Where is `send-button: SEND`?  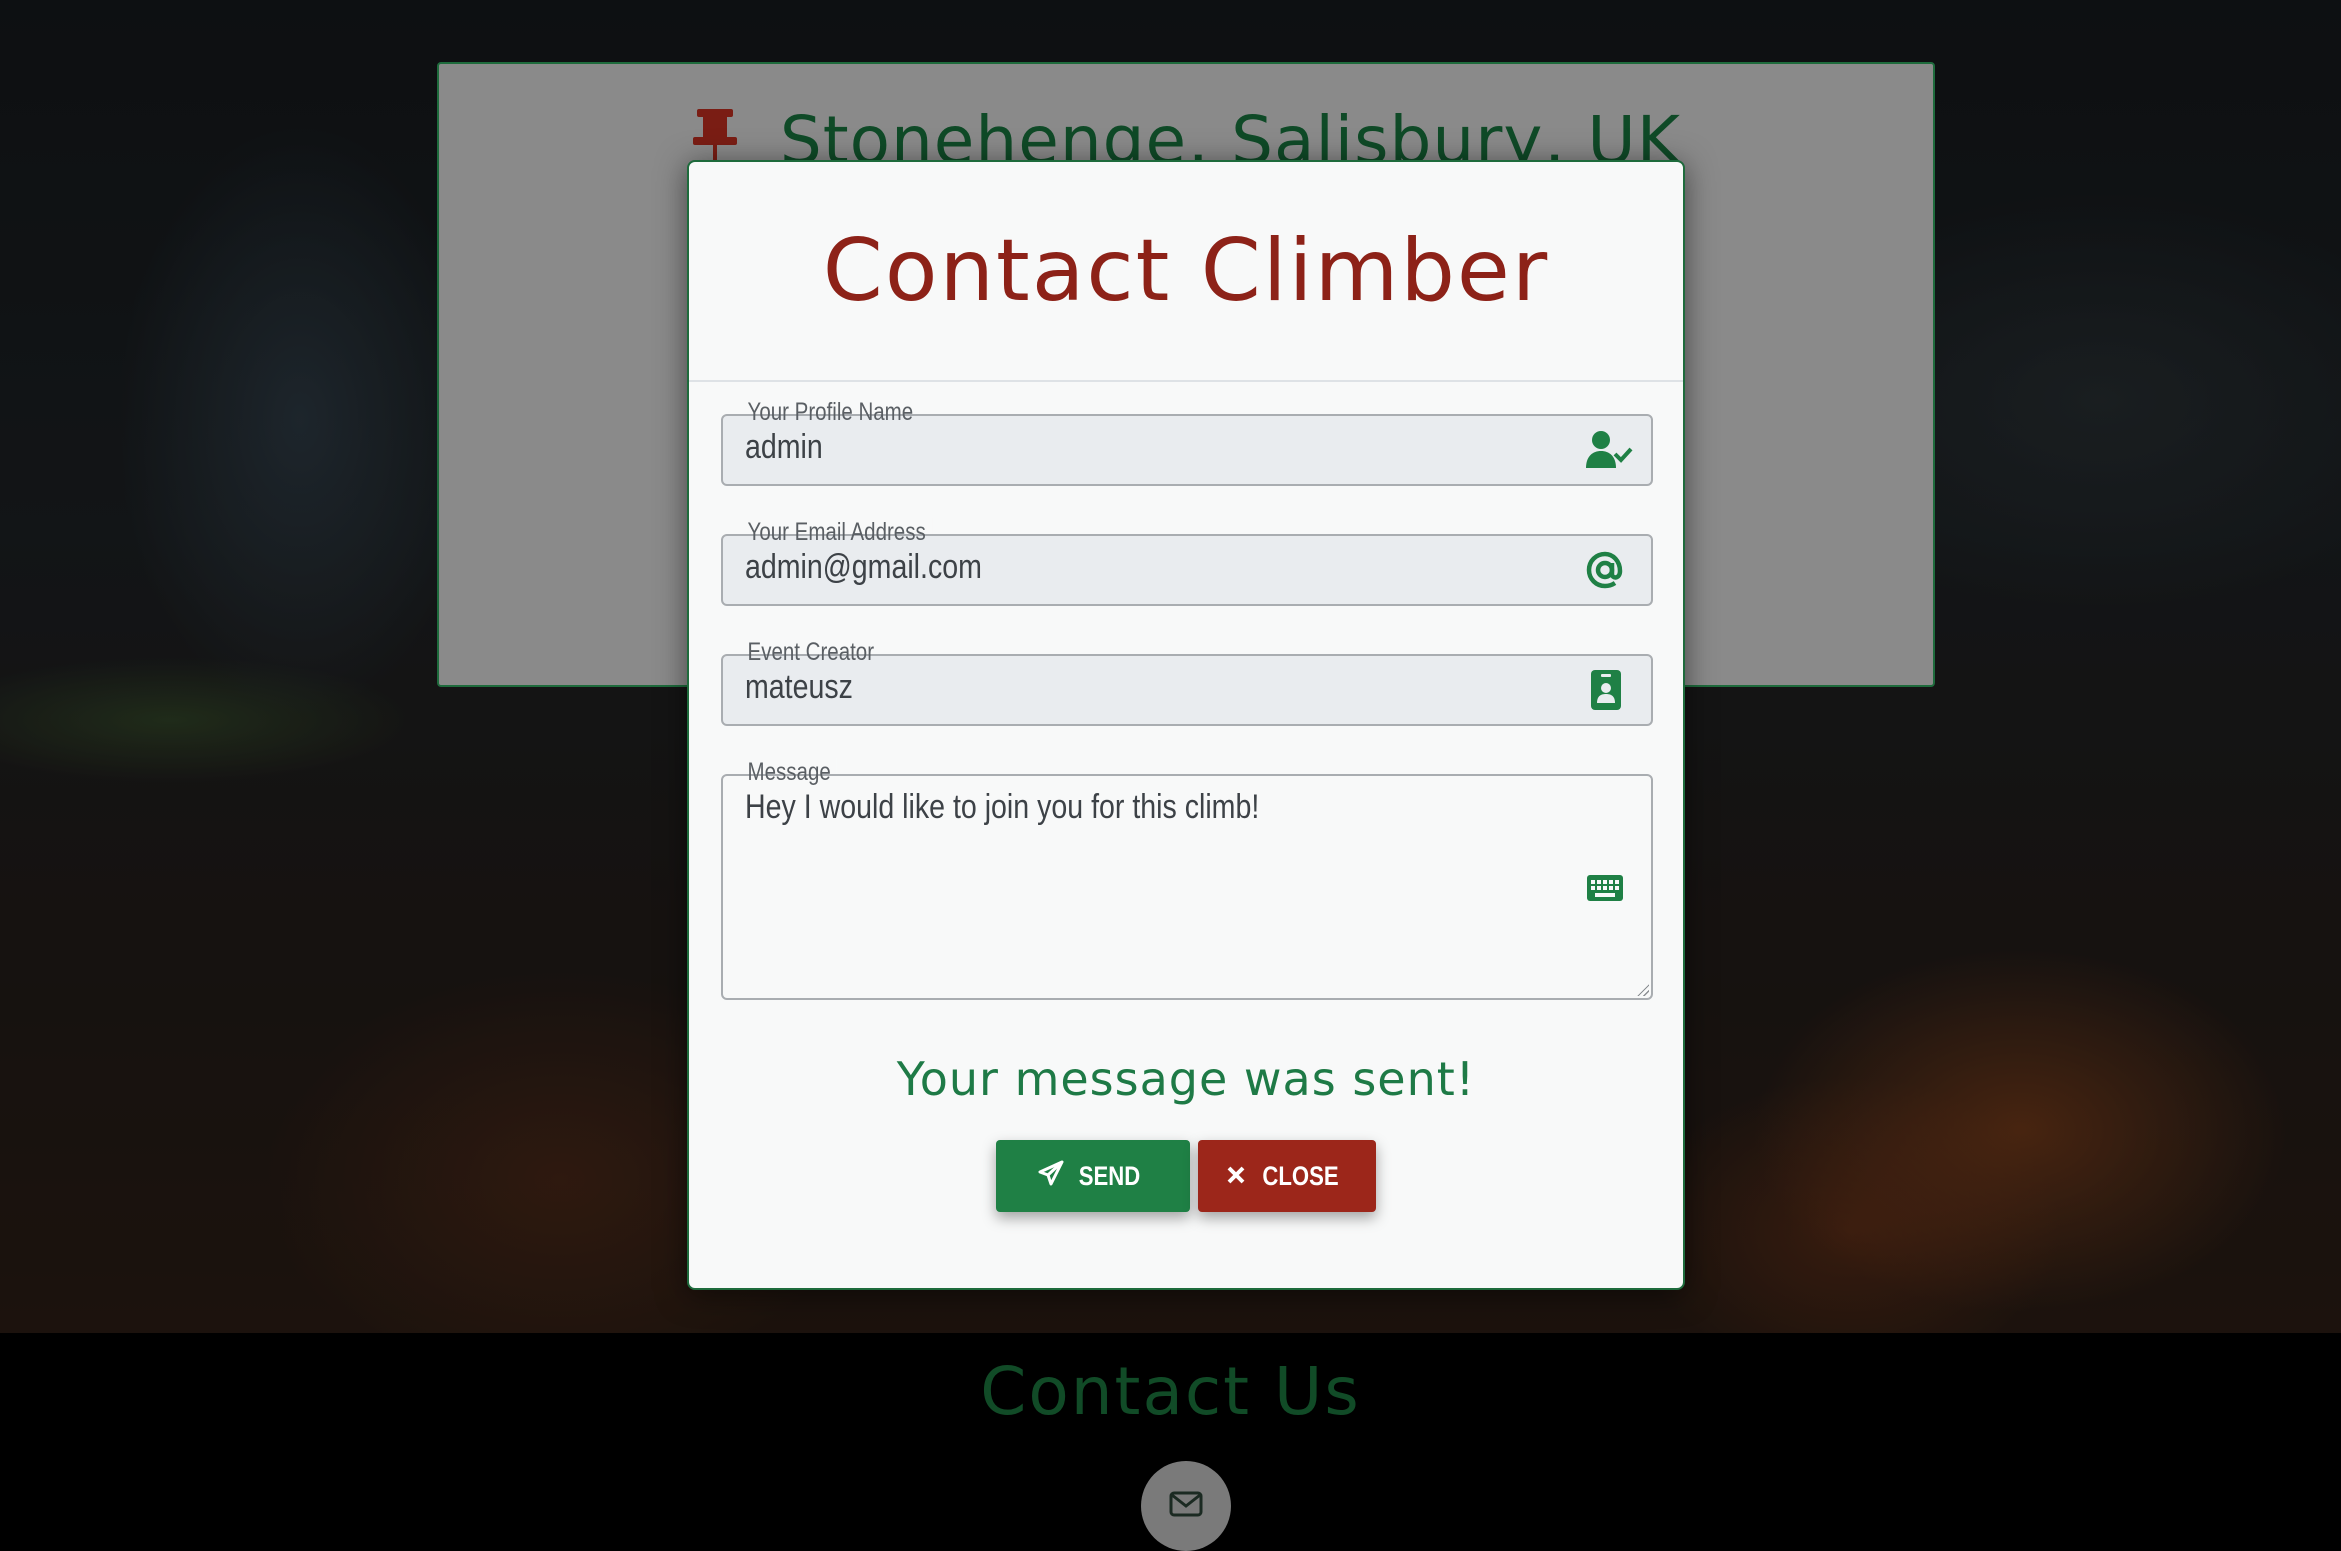 send-button: SEND is located at coordinates (1093, 1176).